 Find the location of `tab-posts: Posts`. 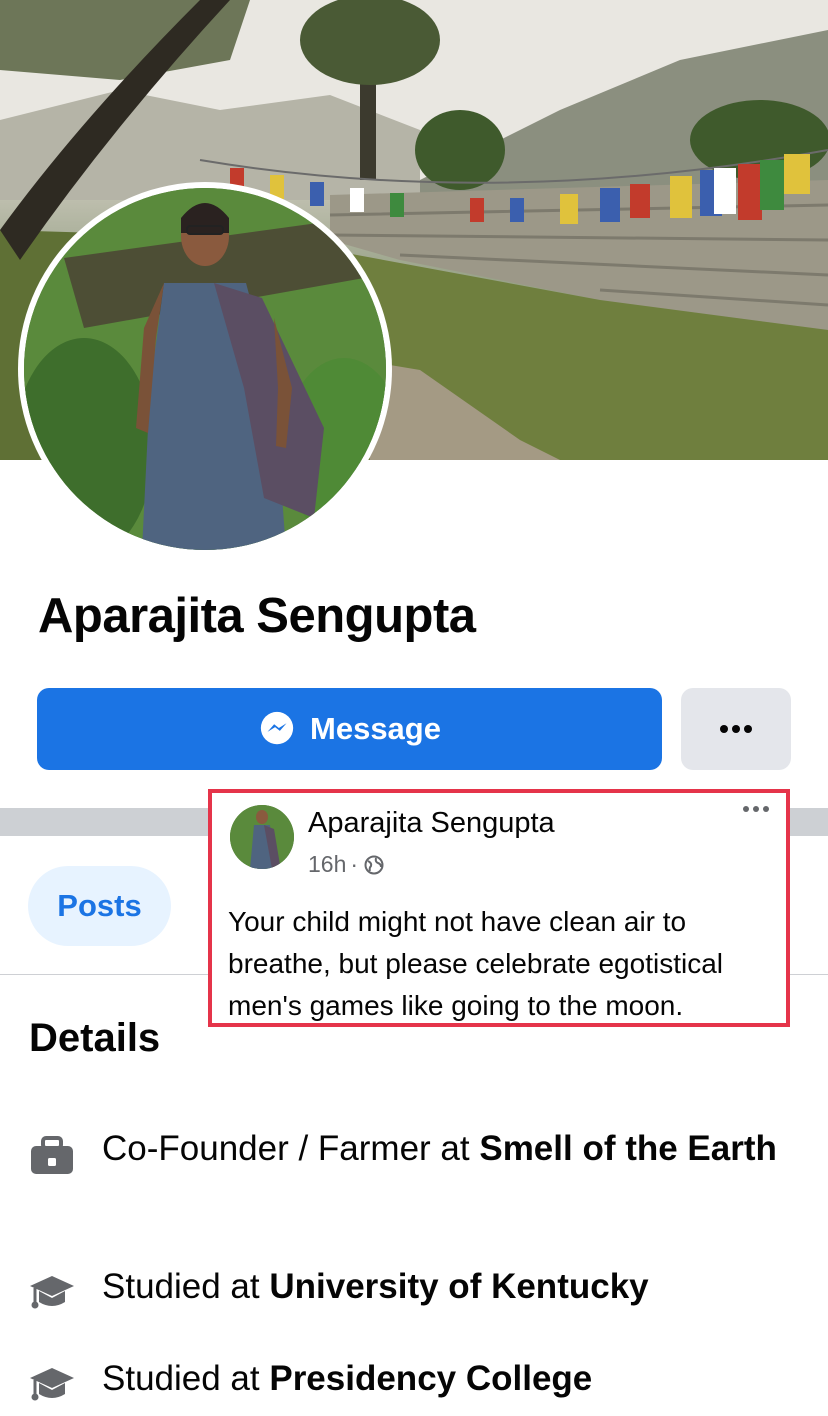

tab-posts: Posts is located at coordinates (99, 906).